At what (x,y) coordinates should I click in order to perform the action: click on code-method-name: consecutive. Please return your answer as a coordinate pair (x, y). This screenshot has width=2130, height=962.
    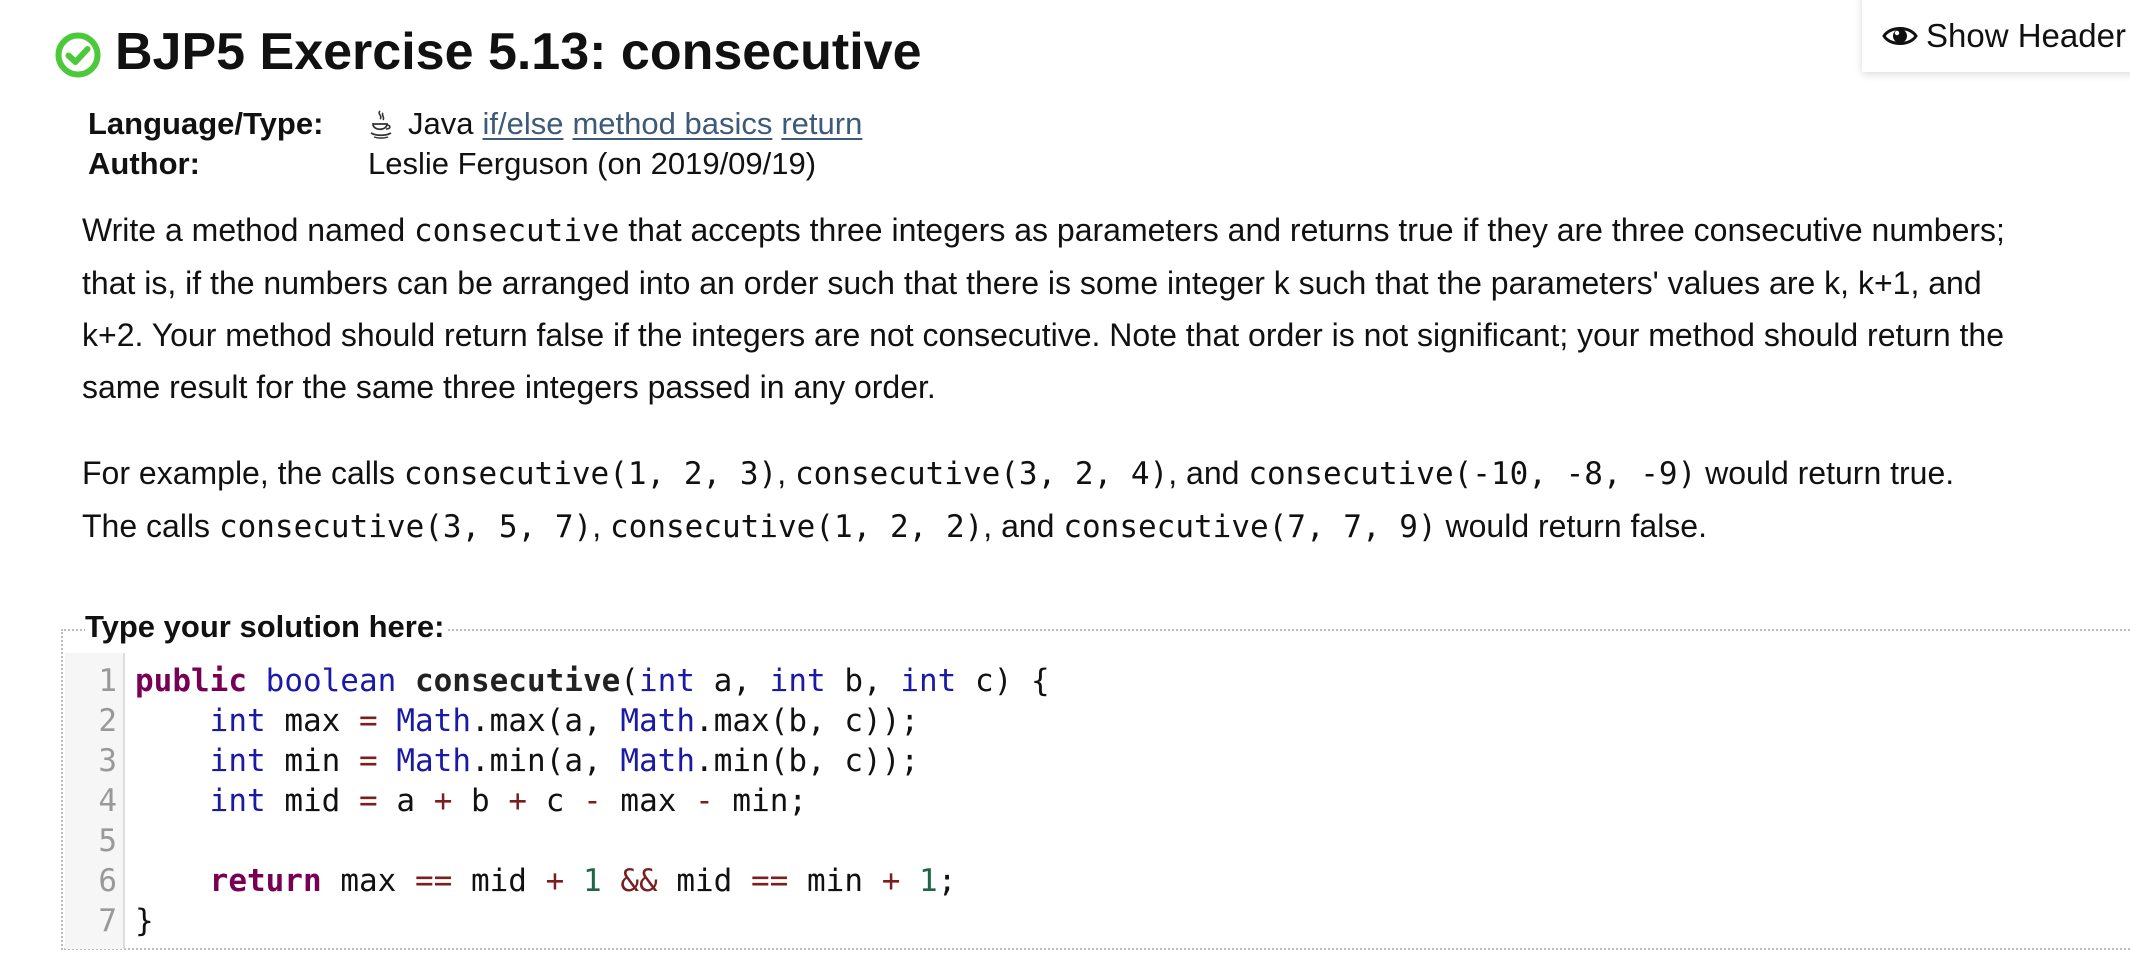
    Looking at the image, I should click on (517, 681).